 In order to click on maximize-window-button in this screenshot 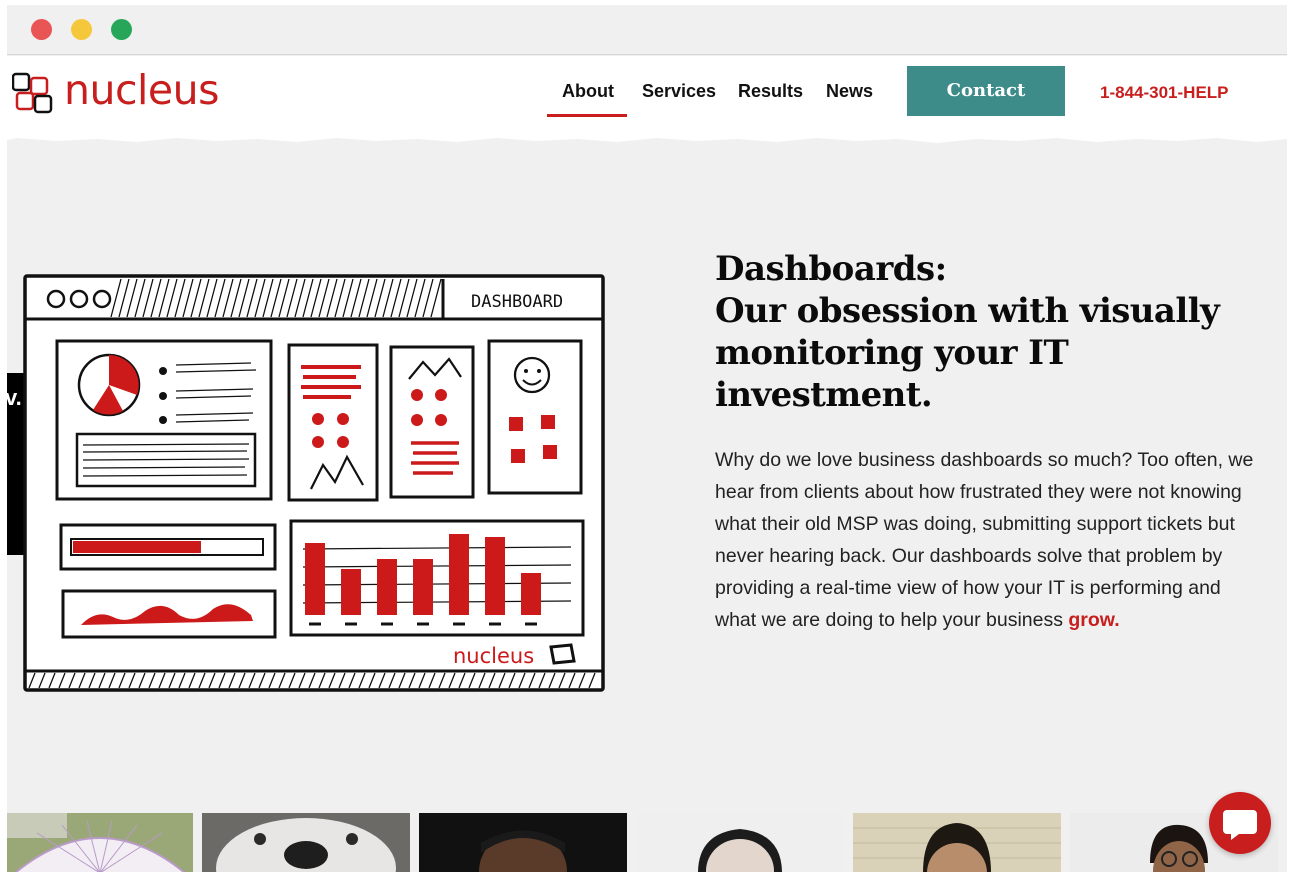, I will do `click(121, 29)`.